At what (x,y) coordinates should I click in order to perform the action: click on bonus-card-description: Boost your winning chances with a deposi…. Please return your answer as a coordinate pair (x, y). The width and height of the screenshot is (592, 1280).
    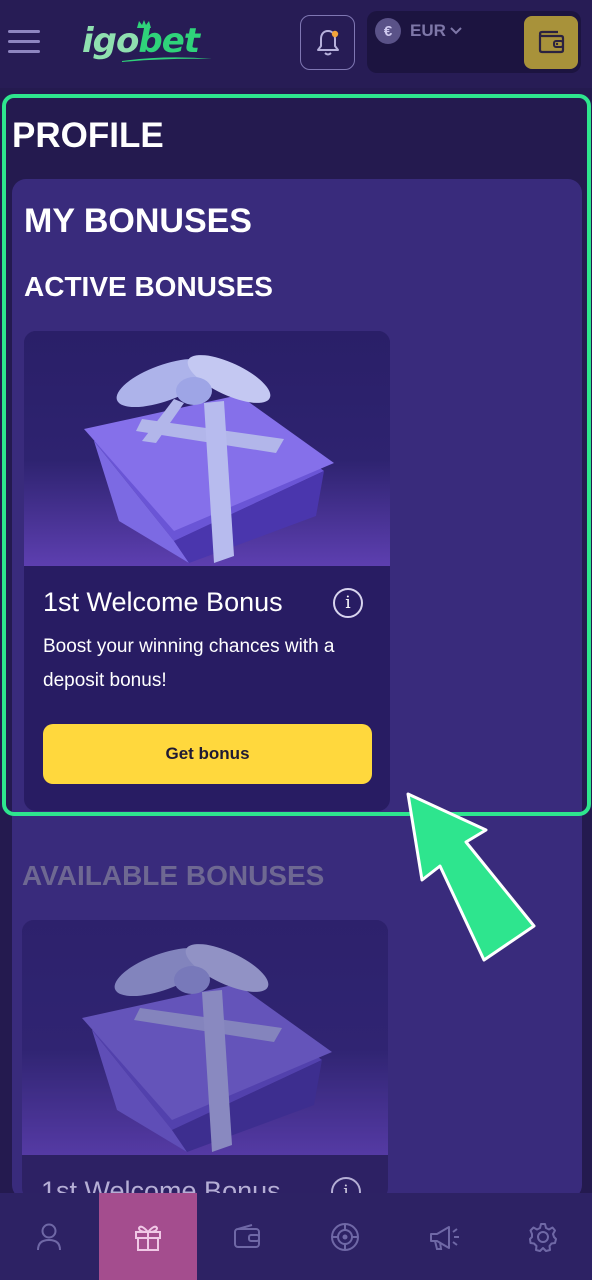
    Looking at the image, I should click on (189, 663).